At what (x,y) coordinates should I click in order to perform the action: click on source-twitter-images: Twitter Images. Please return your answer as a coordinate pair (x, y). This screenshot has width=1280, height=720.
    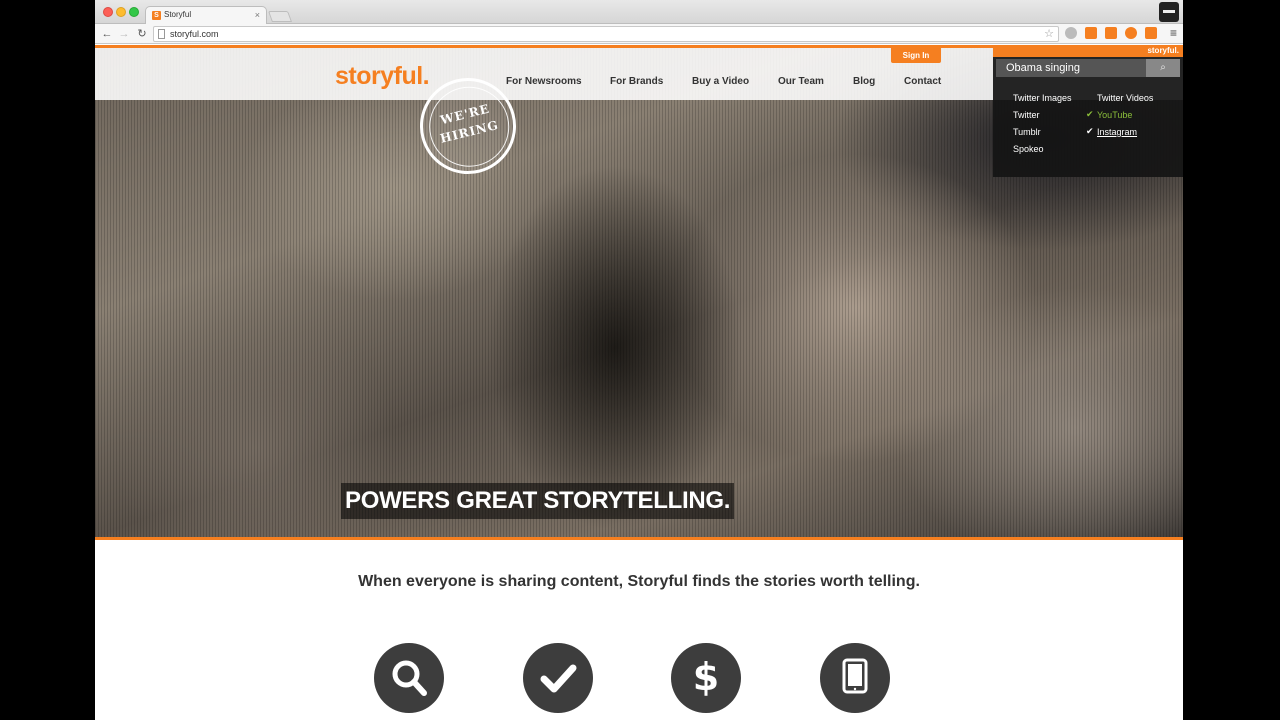
    Looking at the image, I should click on (1042, 98).